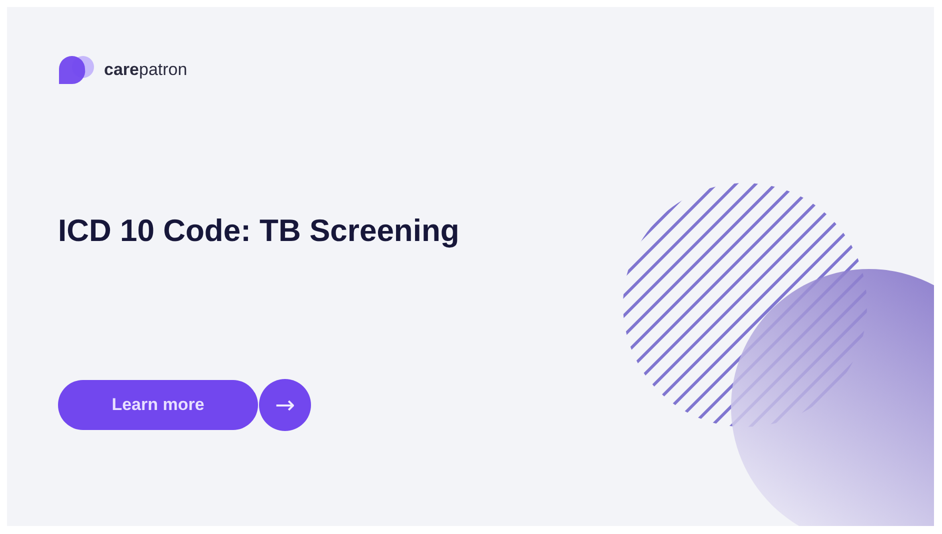 The width and height of the screenshot is (942, 534). What do you see at coordinates (158, 405) in the screenshot?
I see `learn-more-button: Learn more` at bounding box center [158, 405].